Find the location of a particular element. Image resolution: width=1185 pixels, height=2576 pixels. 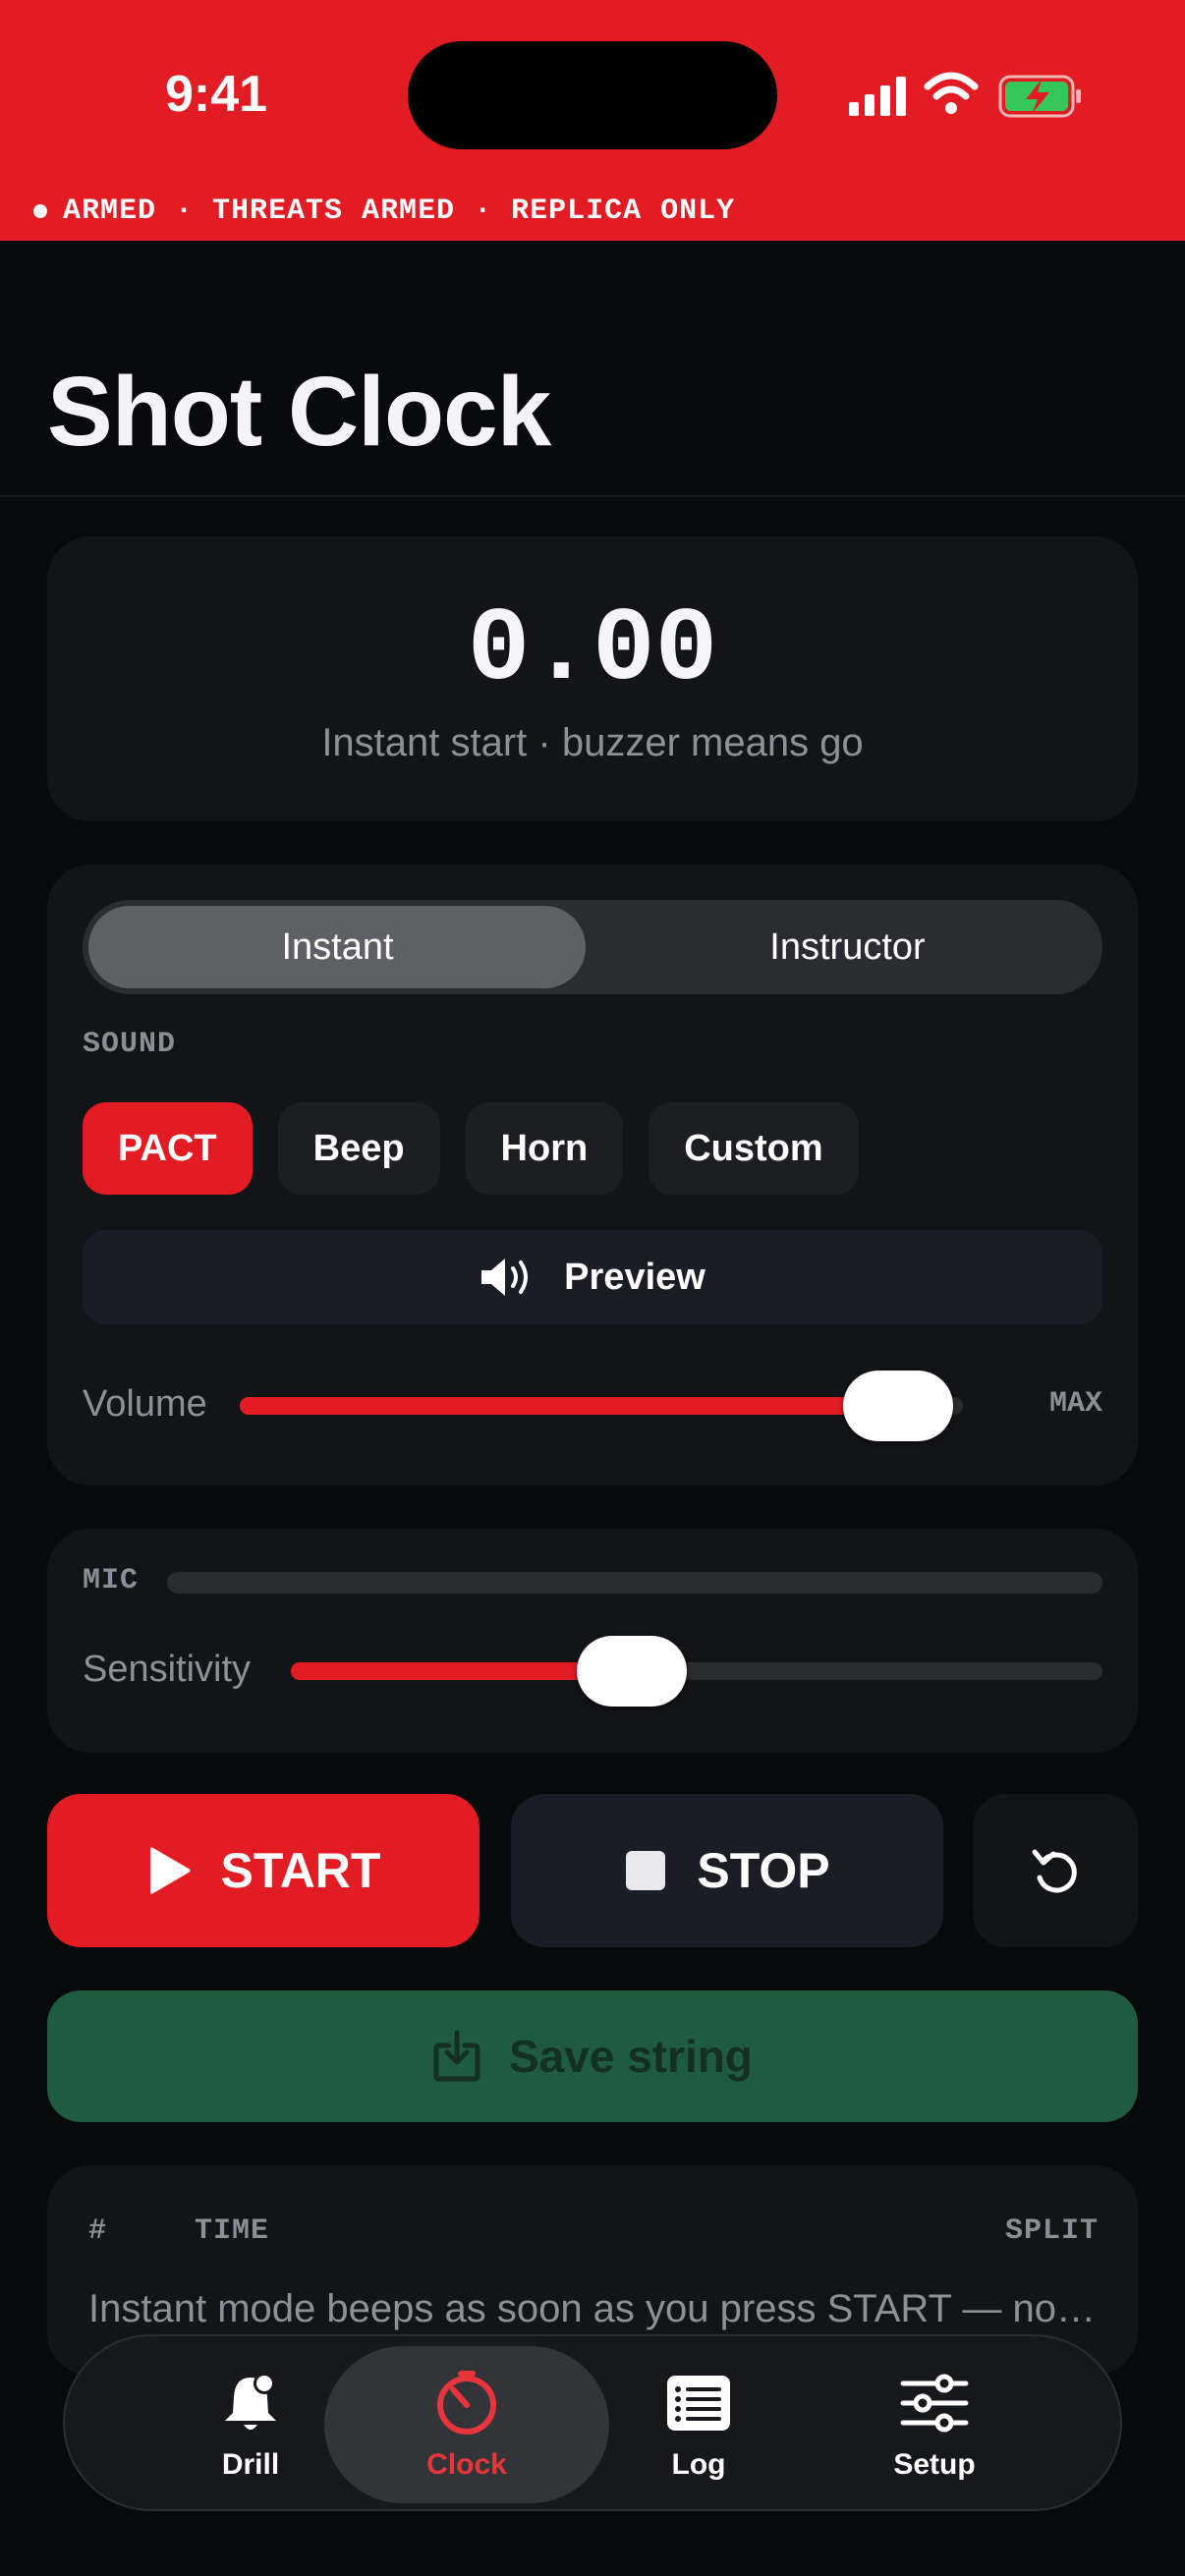

save-string-button: Save string is located at coordinates (592, 2056).